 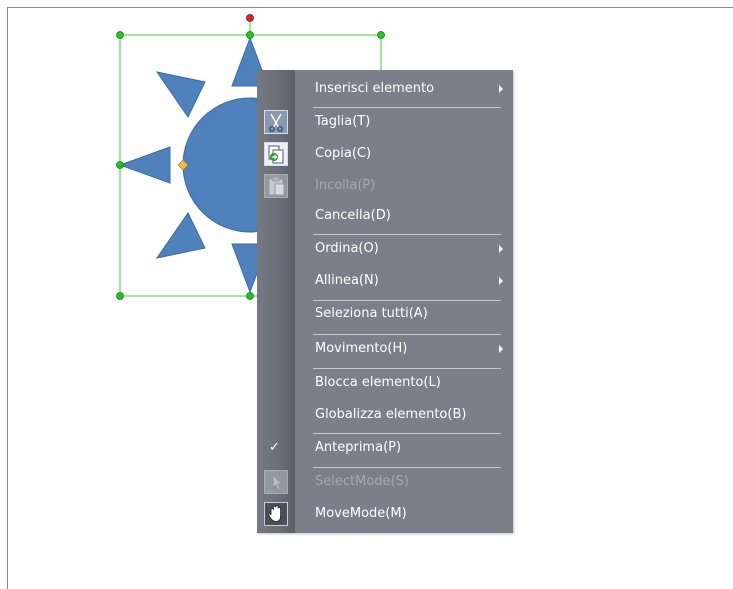 What do you see at coordinates (274, 447) in the screenshot?
I see `checkmark-icon: ✓` at bounding box center [274, 447].